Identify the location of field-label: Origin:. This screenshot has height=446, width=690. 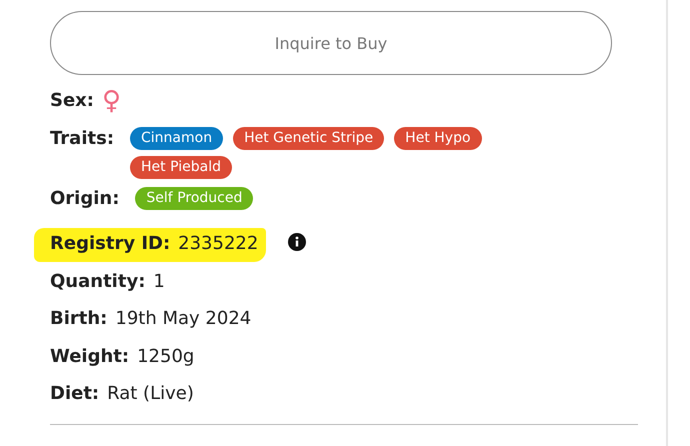
(85, 198).